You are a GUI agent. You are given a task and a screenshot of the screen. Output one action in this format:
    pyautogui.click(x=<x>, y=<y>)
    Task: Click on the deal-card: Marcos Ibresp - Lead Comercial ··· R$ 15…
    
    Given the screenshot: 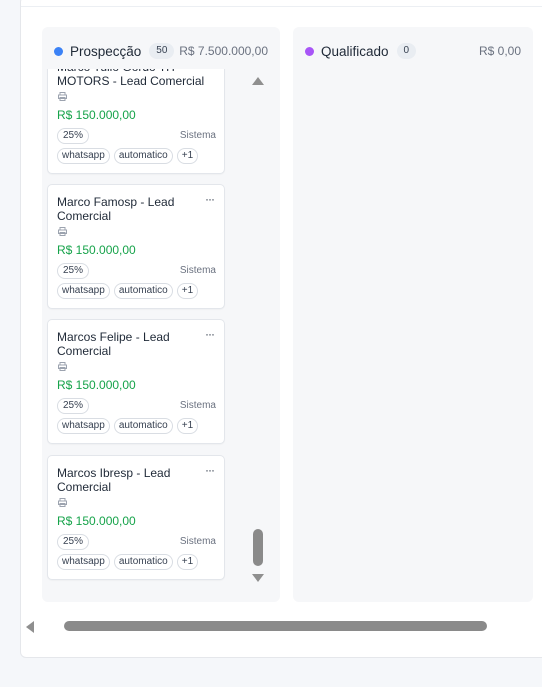 What is the action you would take?
    pyautogui.click(x=136, y=517)
    